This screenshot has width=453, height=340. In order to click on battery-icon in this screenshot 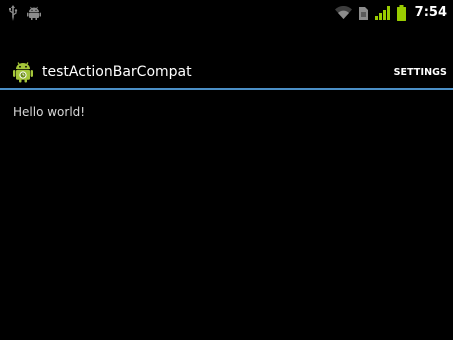, I will do `click(401, 13)`.